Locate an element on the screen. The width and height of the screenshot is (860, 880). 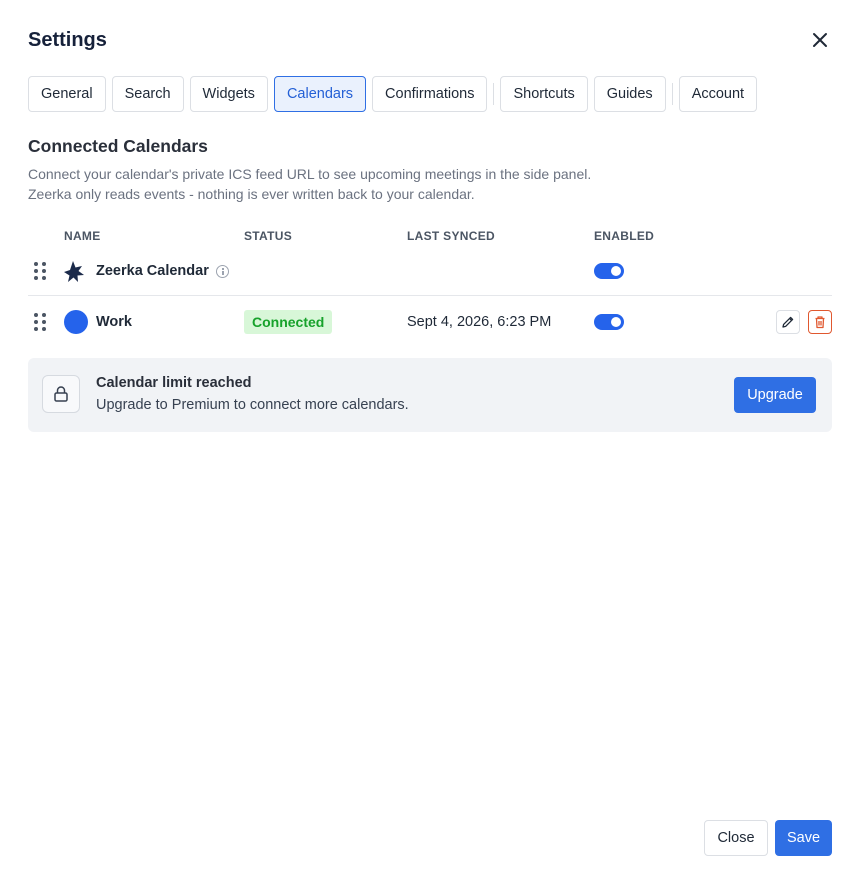
save-button: Save is located at coordinates (803, 838).